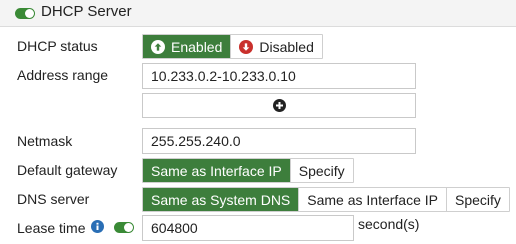 This screenshot has height=244, width=516. What do you see at coordinates (197, 46) in the screenshot?
I see `dhcp-status-enabled-label: Enabled` at bounding box center [197, 46].